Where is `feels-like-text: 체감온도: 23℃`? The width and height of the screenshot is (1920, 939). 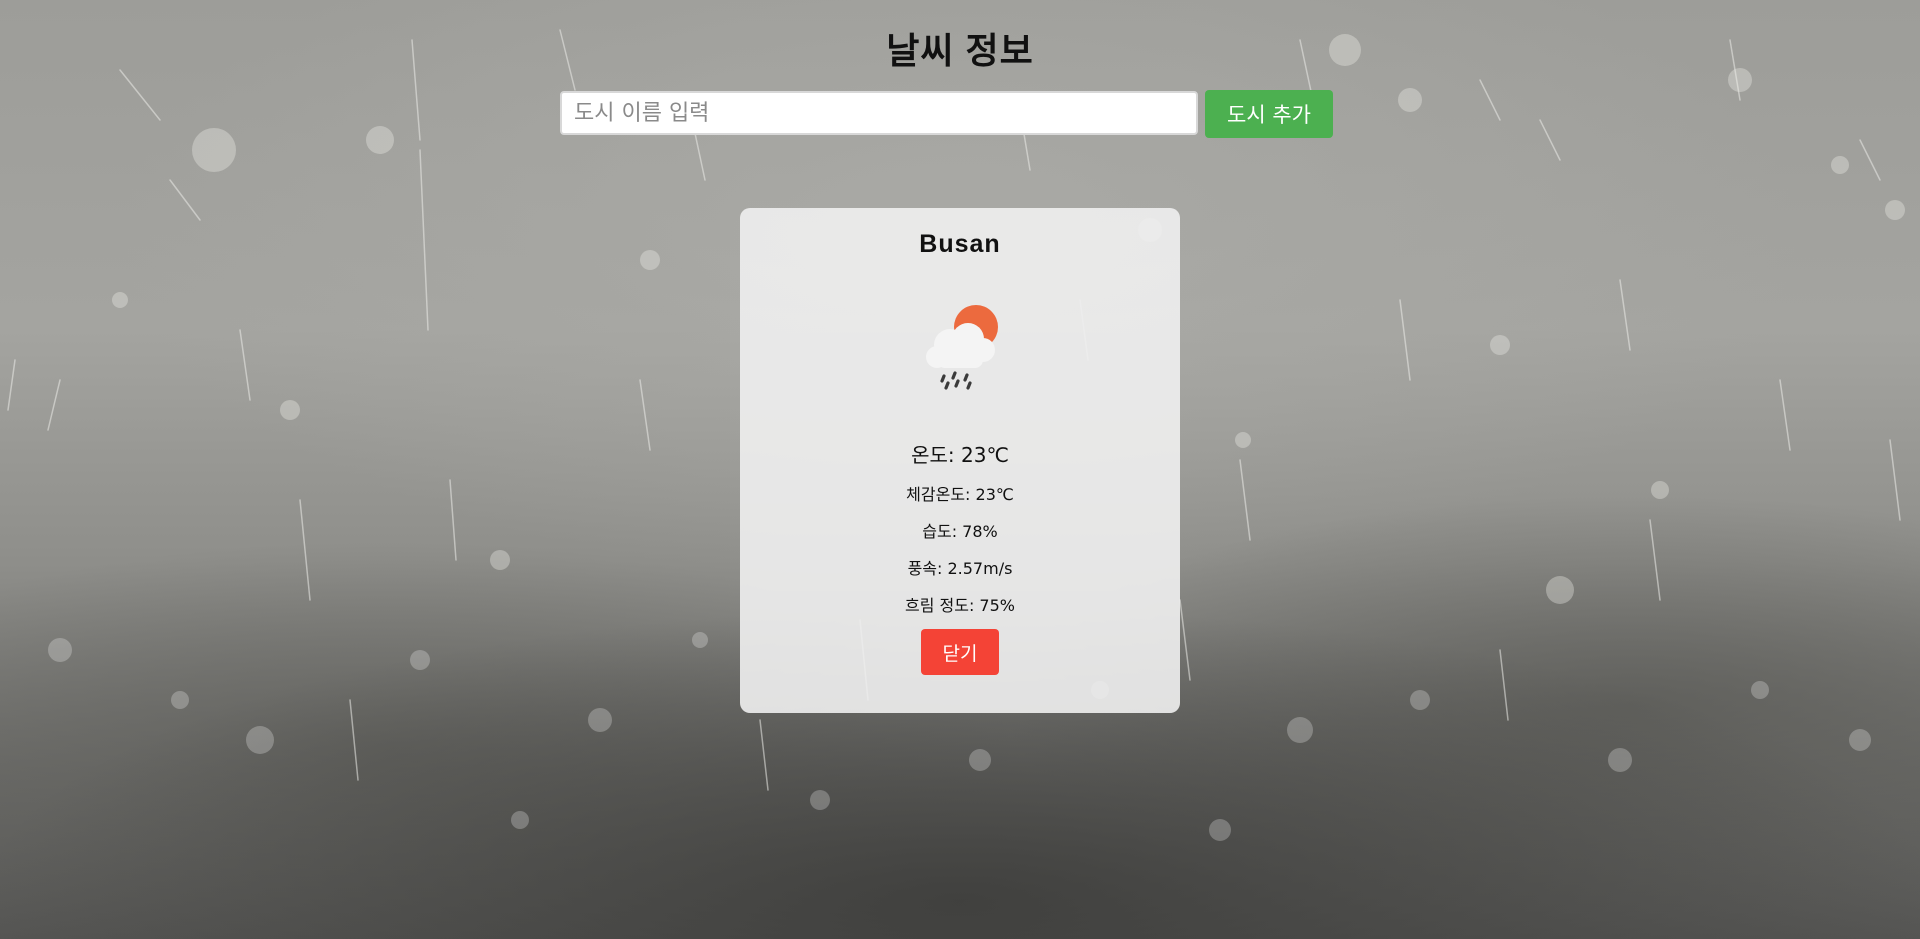 feels-like-text: 체감온도: 23℃ is located at coordinates (960, 494).